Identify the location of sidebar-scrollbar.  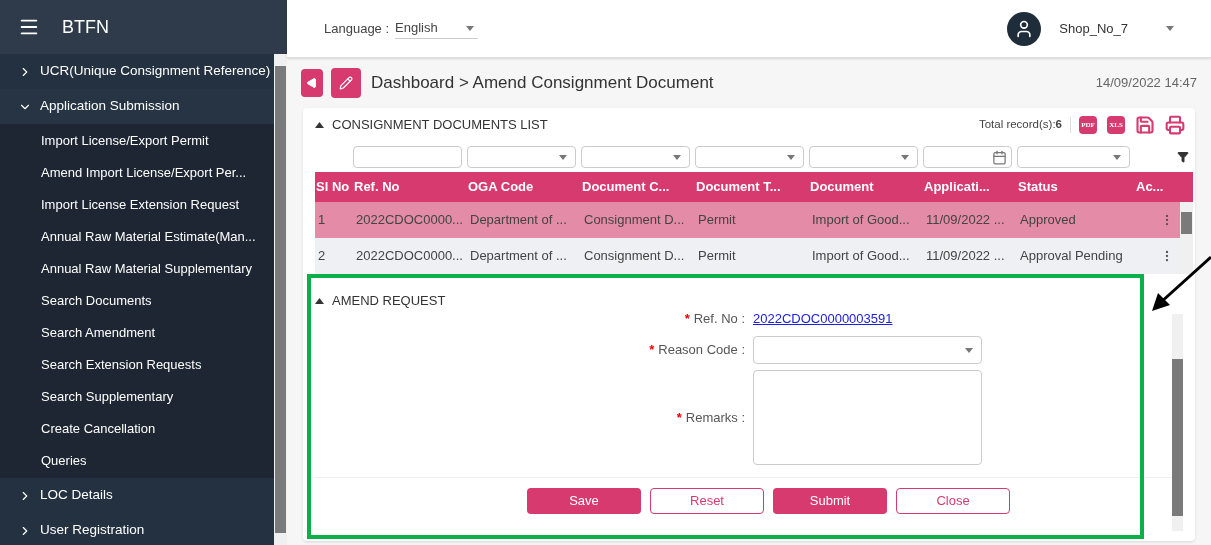
(280, 299).